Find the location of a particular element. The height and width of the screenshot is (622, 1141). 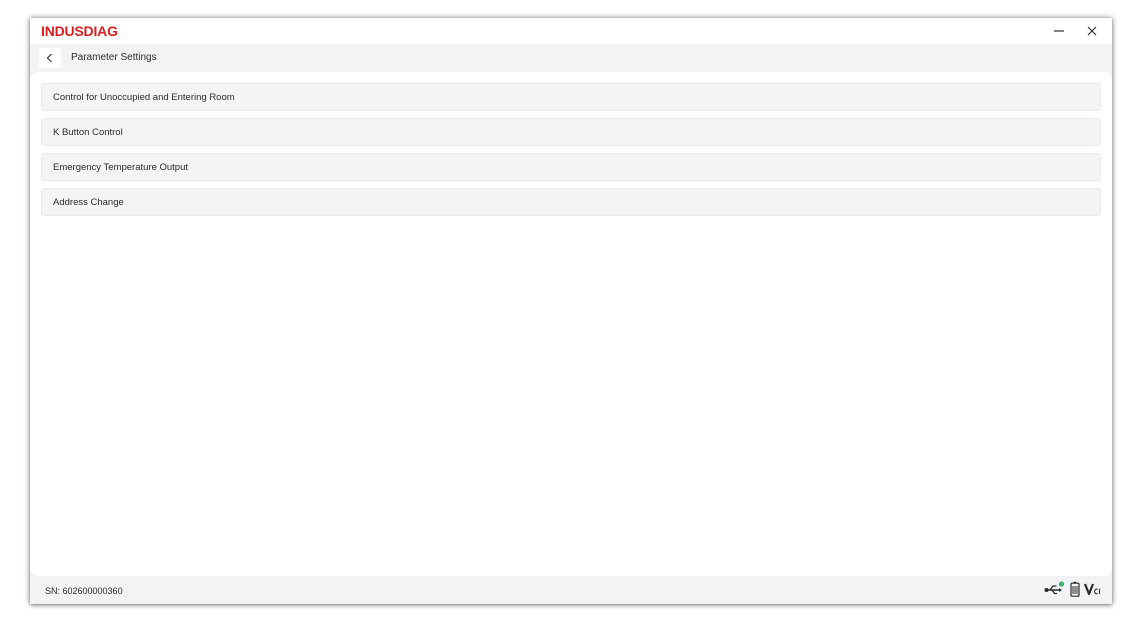

menu-item-label: K Button Control is located at coordinates (88, 132).